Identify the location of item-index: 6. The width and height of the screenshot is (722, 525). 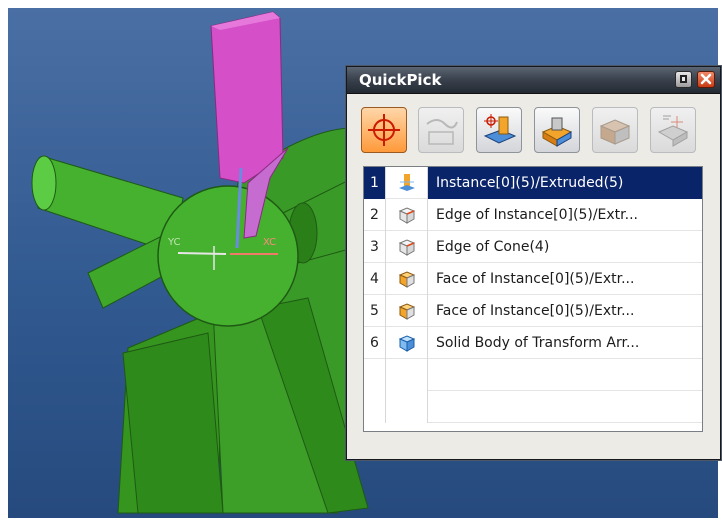
(375, 343).